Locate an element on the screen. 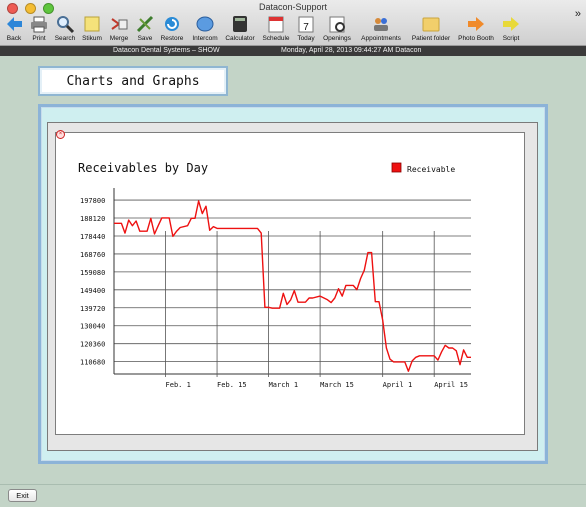  photo-booth-icon is located at coordinates (476, 24).